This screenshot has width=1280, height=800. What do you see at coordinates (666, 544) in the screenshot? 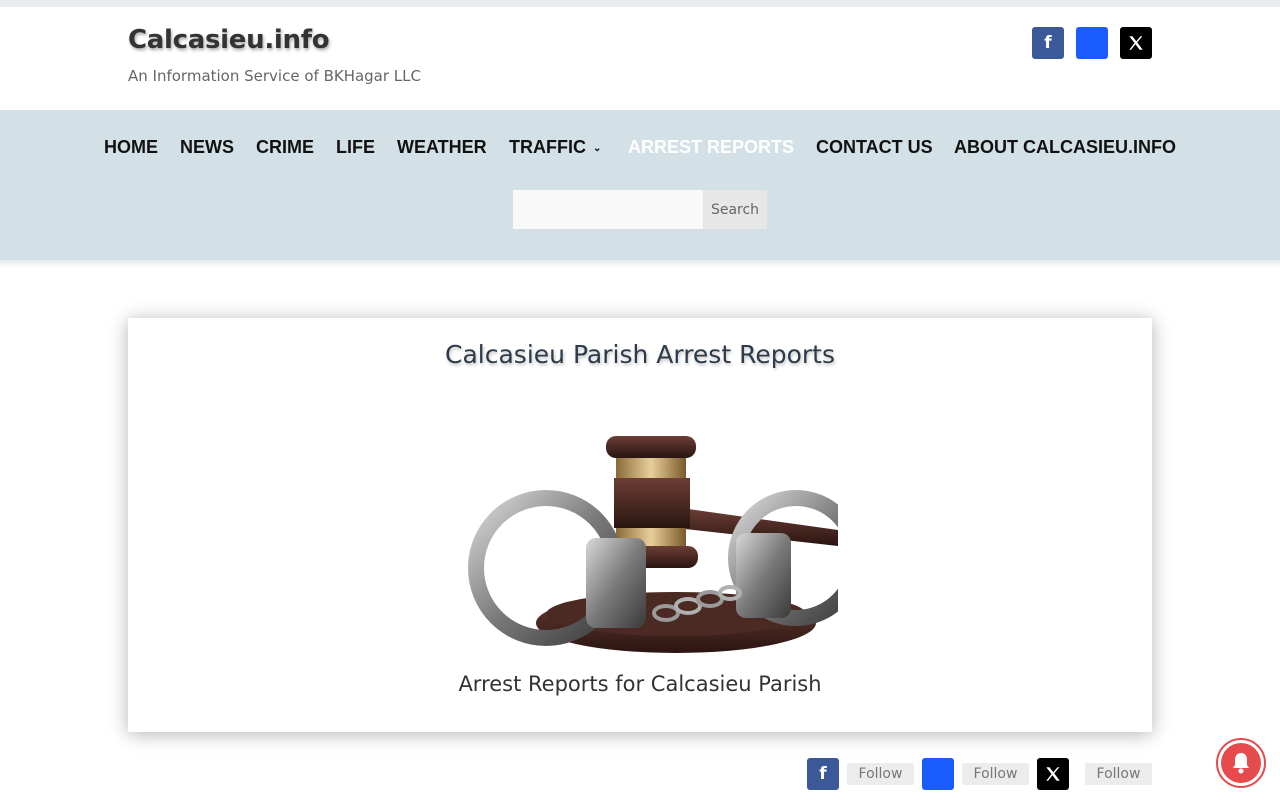
I see `gavel-handcuffs-icon` at bounding box center [666, 544].